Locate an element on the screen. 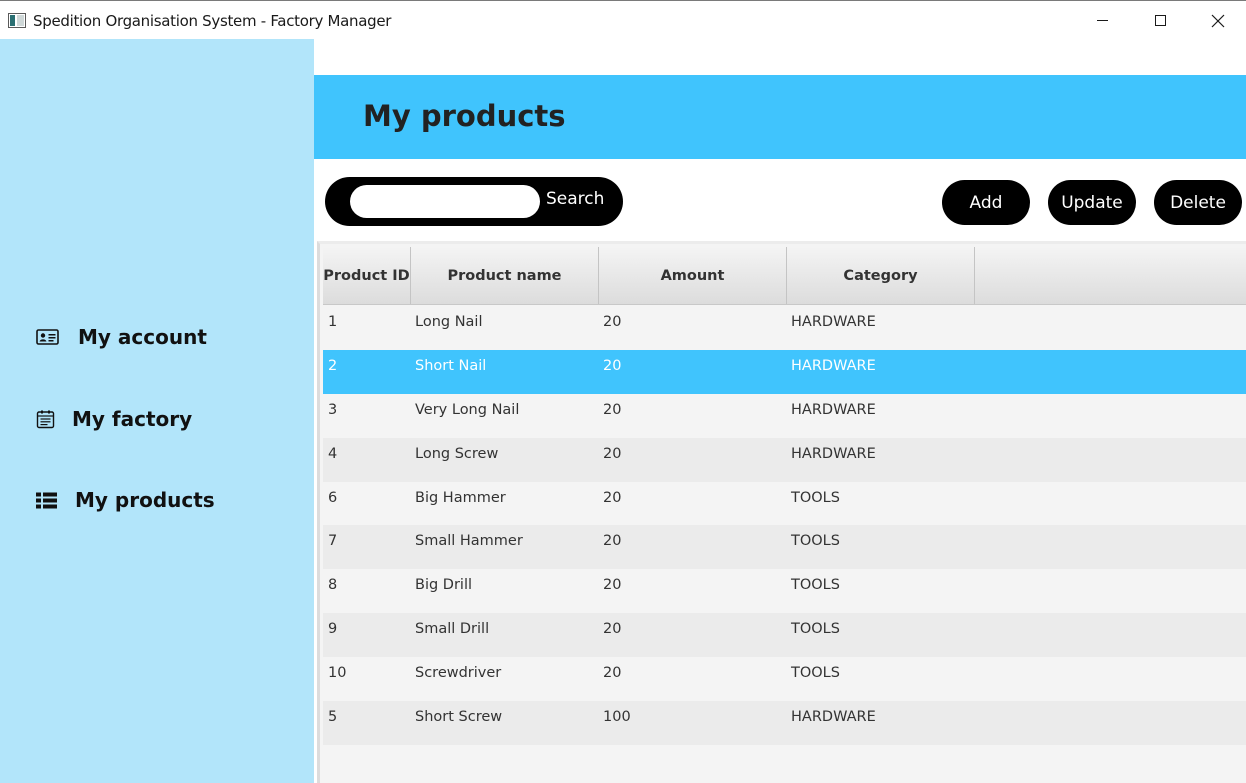 This screenshot has width=1246, height=783. app-icon is located at coordinates (17, 20).